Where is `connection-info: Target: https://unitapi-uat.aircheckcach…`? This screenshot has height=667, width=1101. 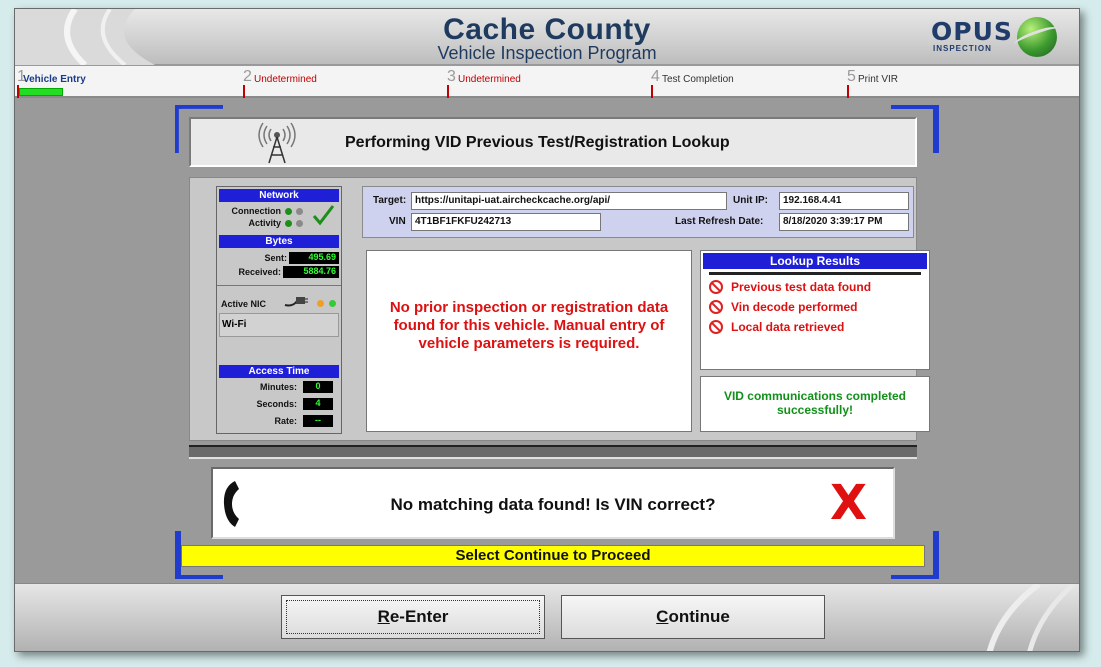 connection-info: Target: https://unitapi-uat.aircheckcach… is located at coordinates (638, 212).